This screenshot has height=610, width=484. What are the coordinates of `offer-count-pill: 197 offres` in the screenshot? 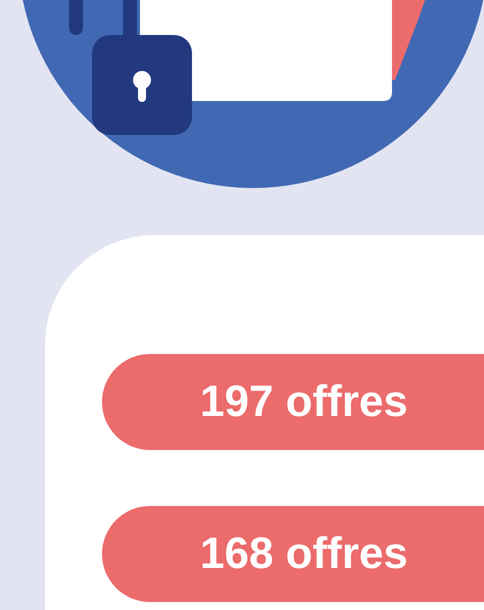 It's located at (293, 402).